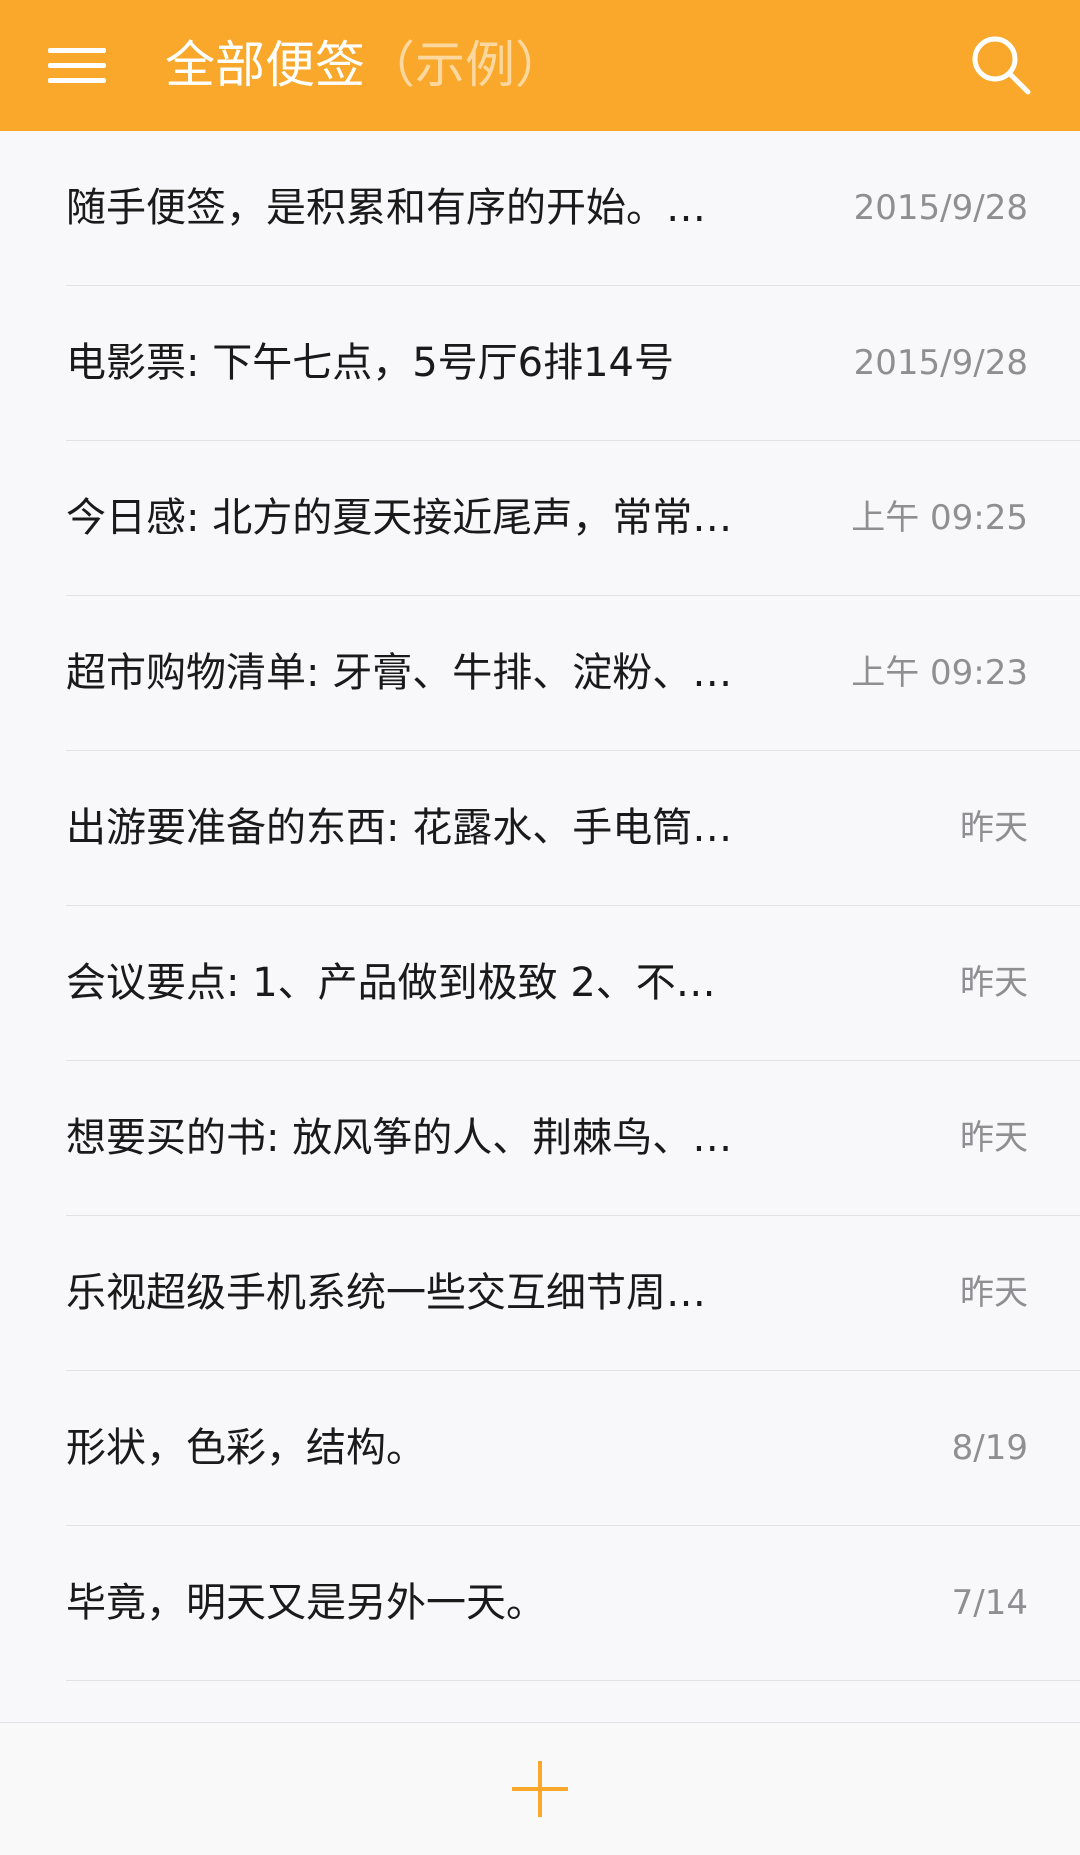 Image resolution: width=1080 pixels, height=1855 pixels. I want to click on plus-icon, so click(540, 1789).